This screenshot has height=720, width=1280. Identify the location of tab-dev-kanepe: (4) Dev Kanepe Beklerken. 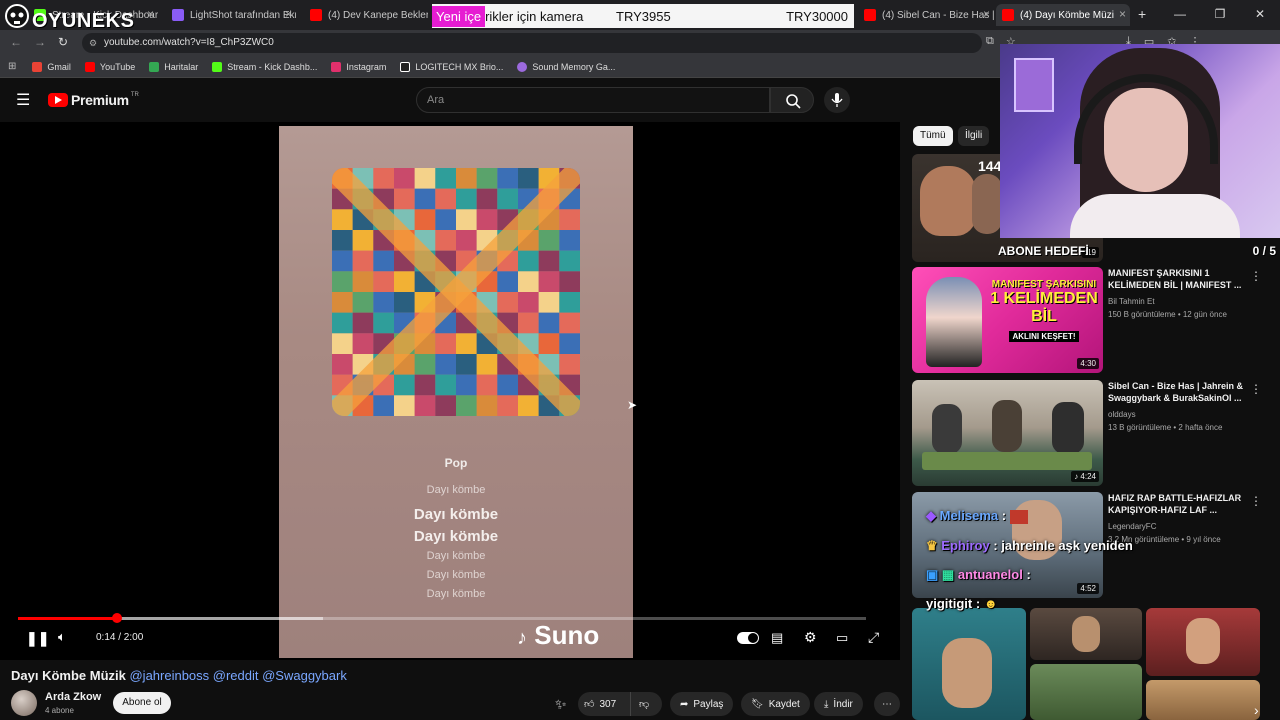
(366, 15).